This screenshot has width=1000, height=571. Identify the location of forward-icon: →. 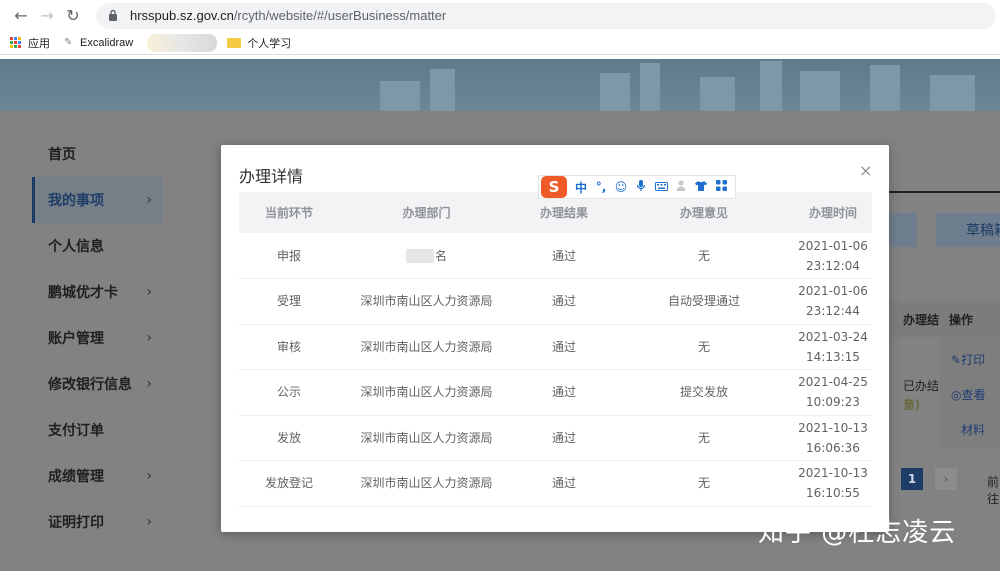
(47, 16).